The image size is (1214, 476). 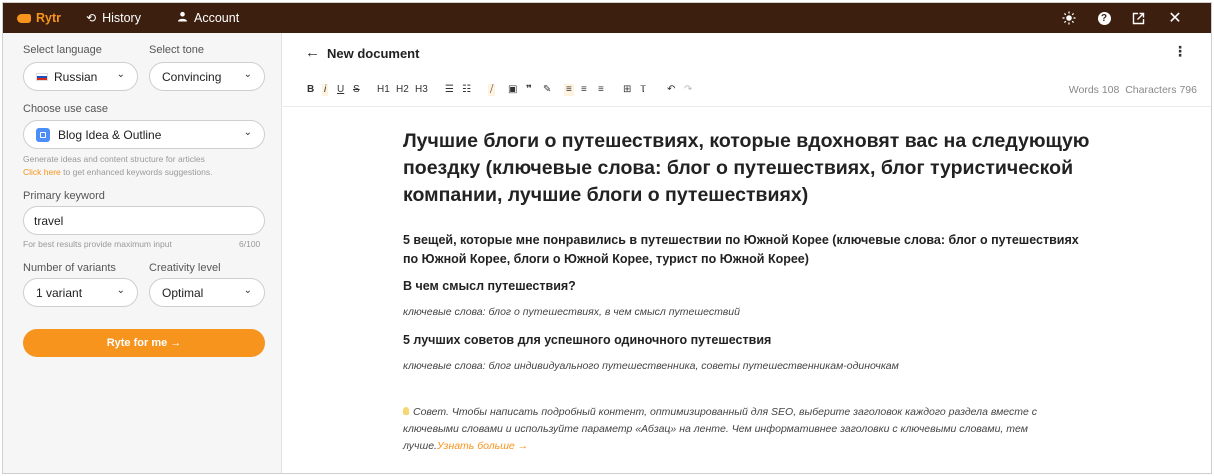 What do you see at coordinates (325, 90) in the screenshot?
I see `italic-button: i` at bounding box center [325, 90].